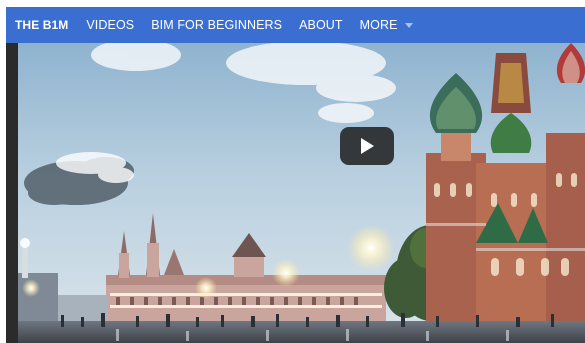  I want to click on nav-item-more: MORE, so click(386, 25).